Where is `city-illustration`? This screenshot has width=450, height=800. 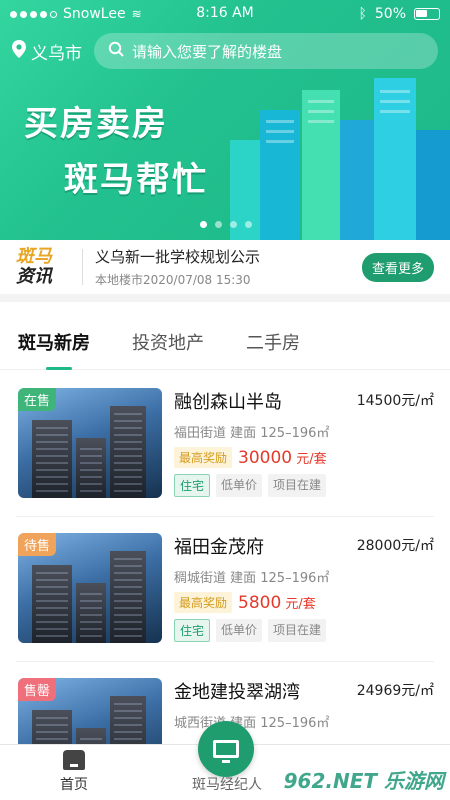
city-illustration is located at coordinates (340, 159).